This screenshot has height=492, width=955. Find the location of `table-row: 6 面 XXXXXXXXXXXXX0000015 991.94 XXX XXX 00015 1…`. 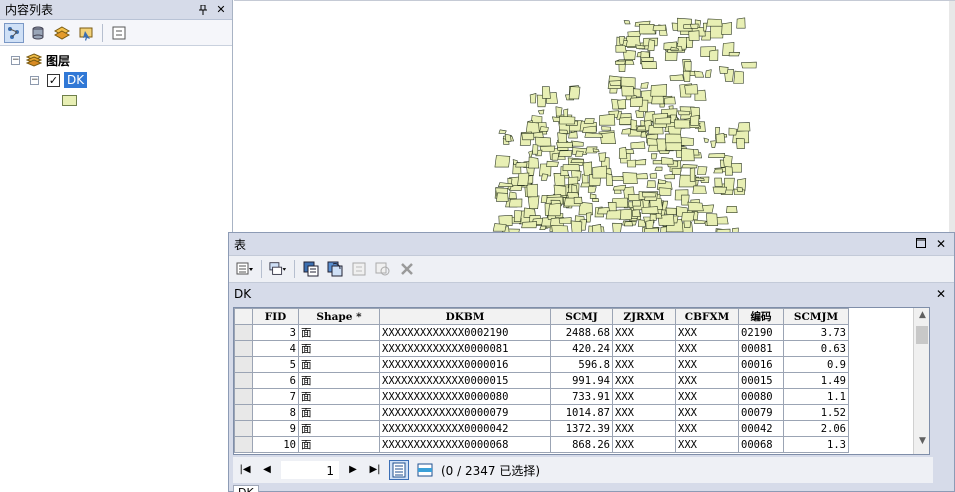

table-row: 6 面 XXXXXXXXXXXXX0000015 991.94 XXX XXX 00015 1… is located at coordinates (541, 380).